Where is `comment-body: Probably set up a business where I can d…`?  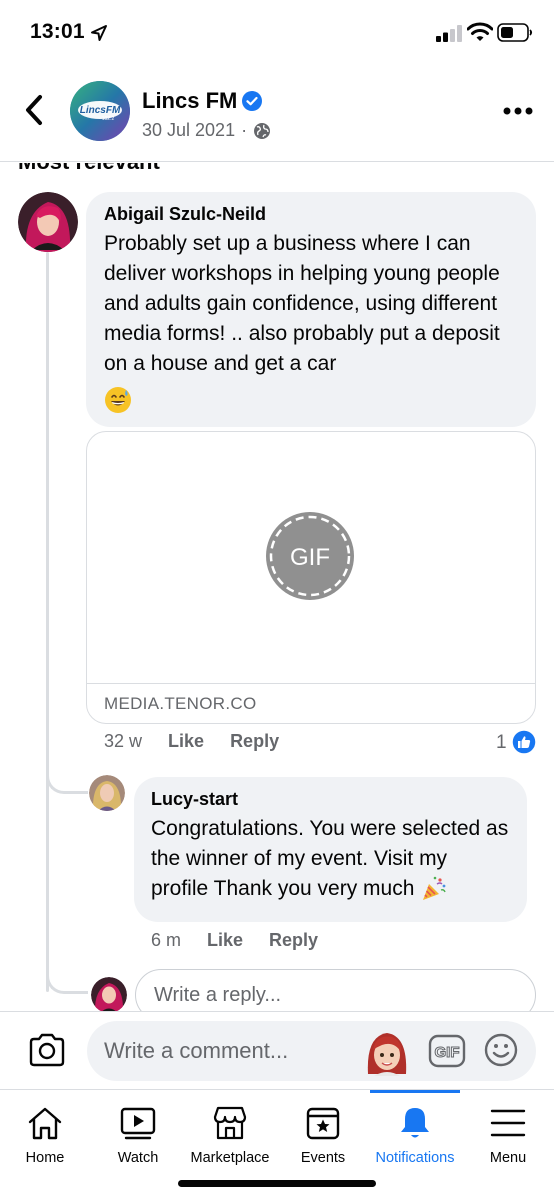 comment-body: Probably set up a business where I can d… is located at coordinates (302, 303).